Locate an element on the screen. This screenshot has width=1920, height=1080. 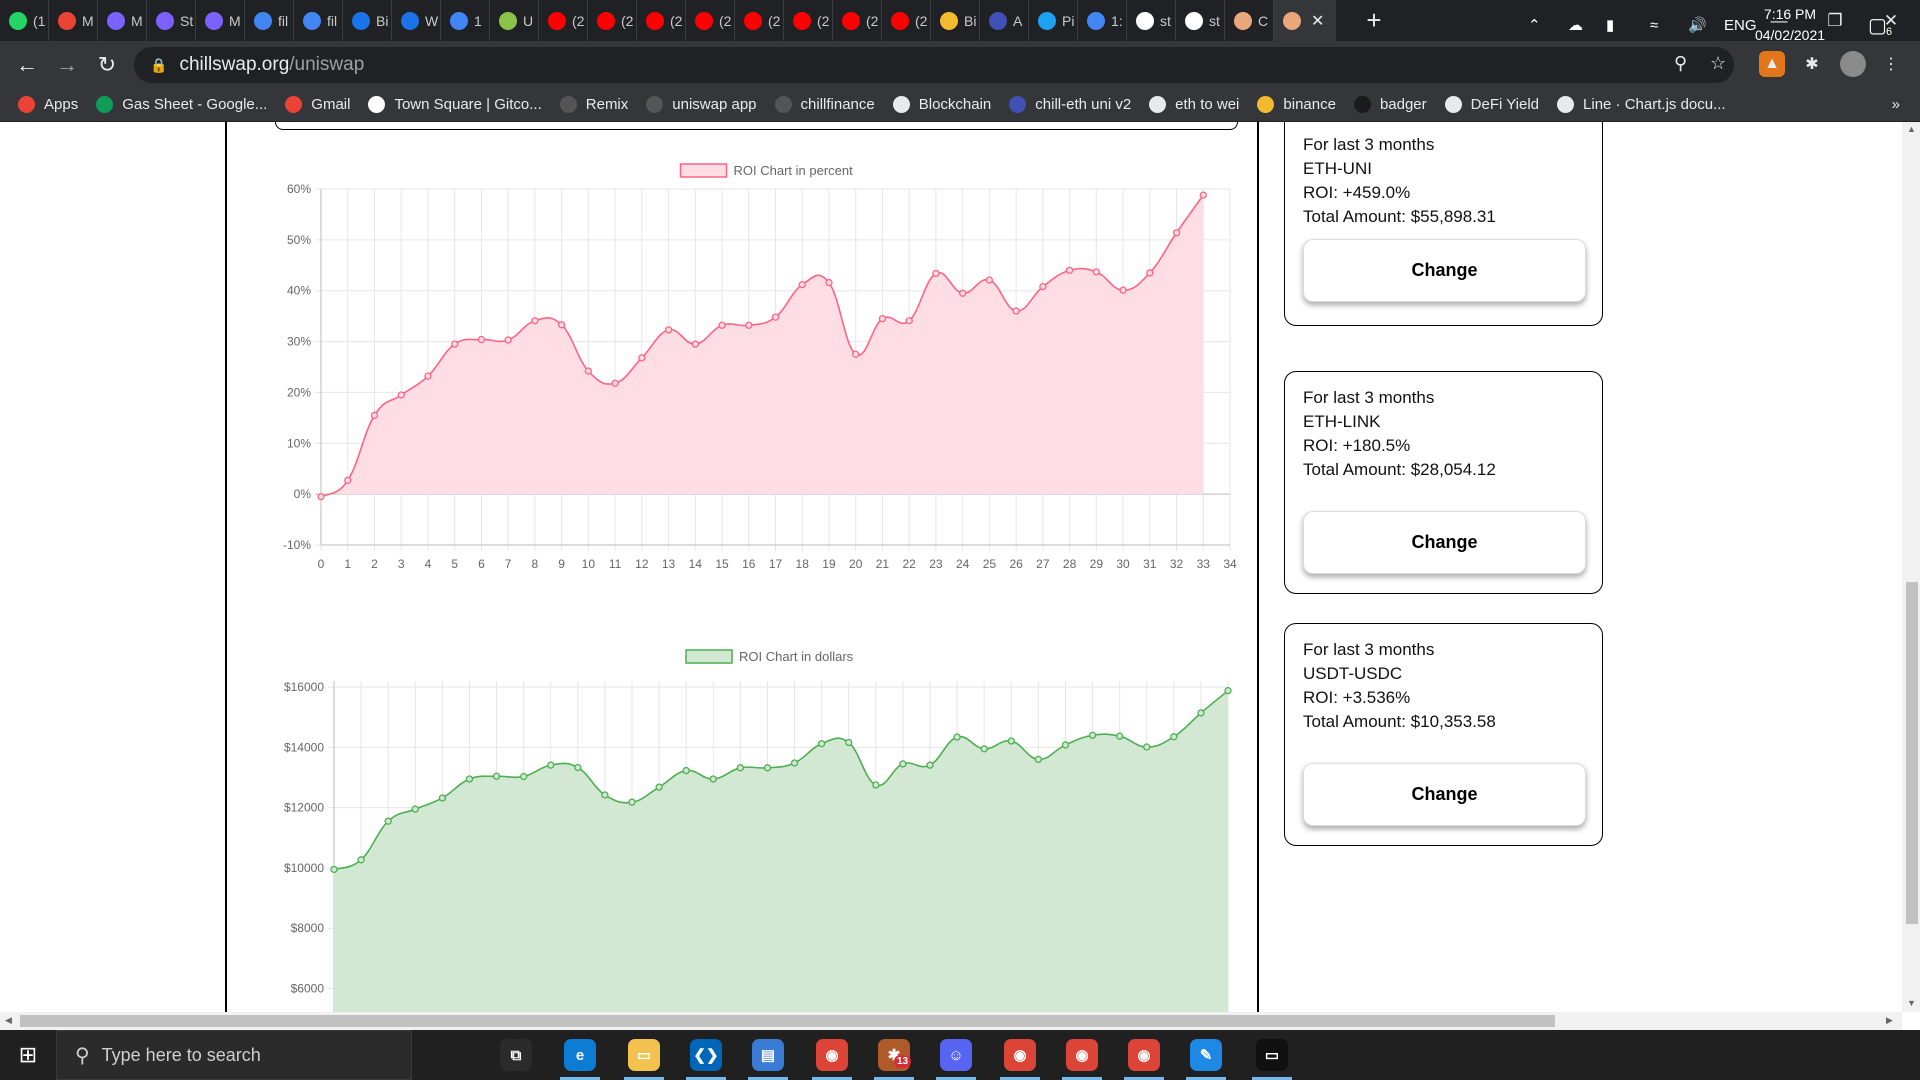
metamask-icon: ▲ is located at coordinates (1772, 64).